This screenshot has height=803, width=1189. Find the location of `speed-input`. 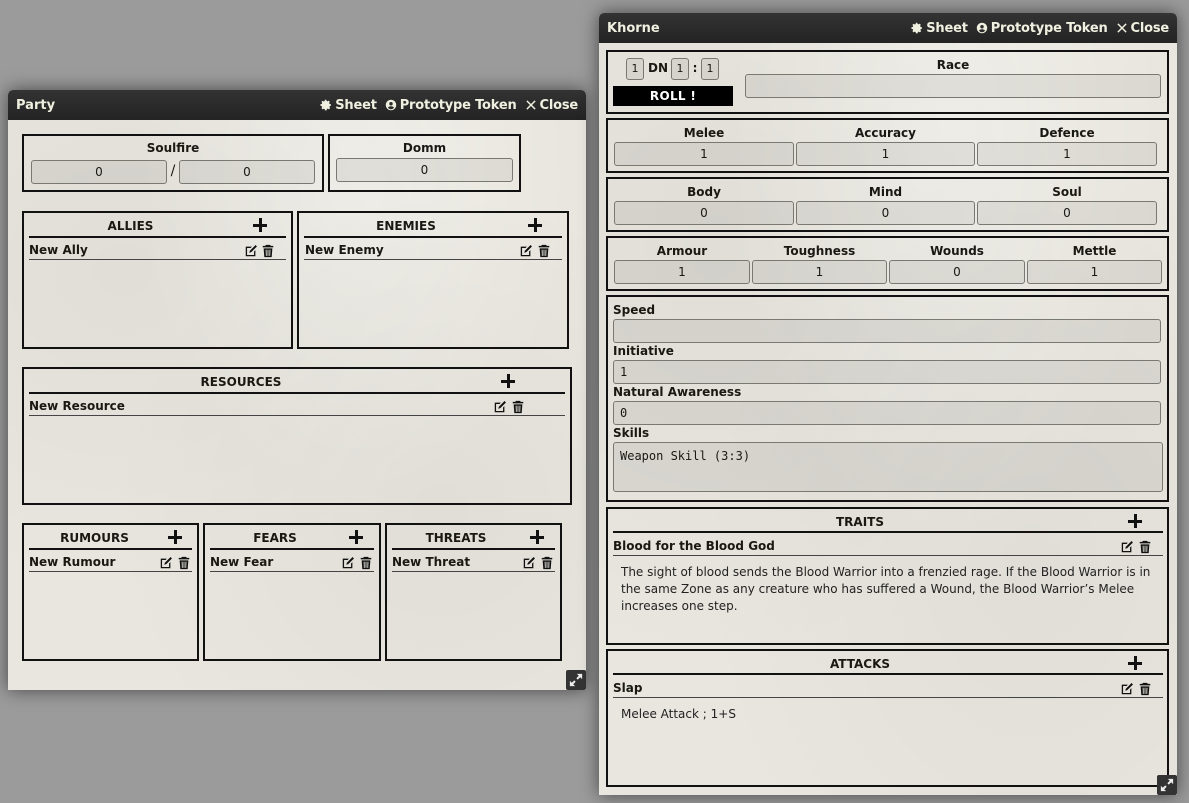

speed-input is located at coordinates (887, 331).